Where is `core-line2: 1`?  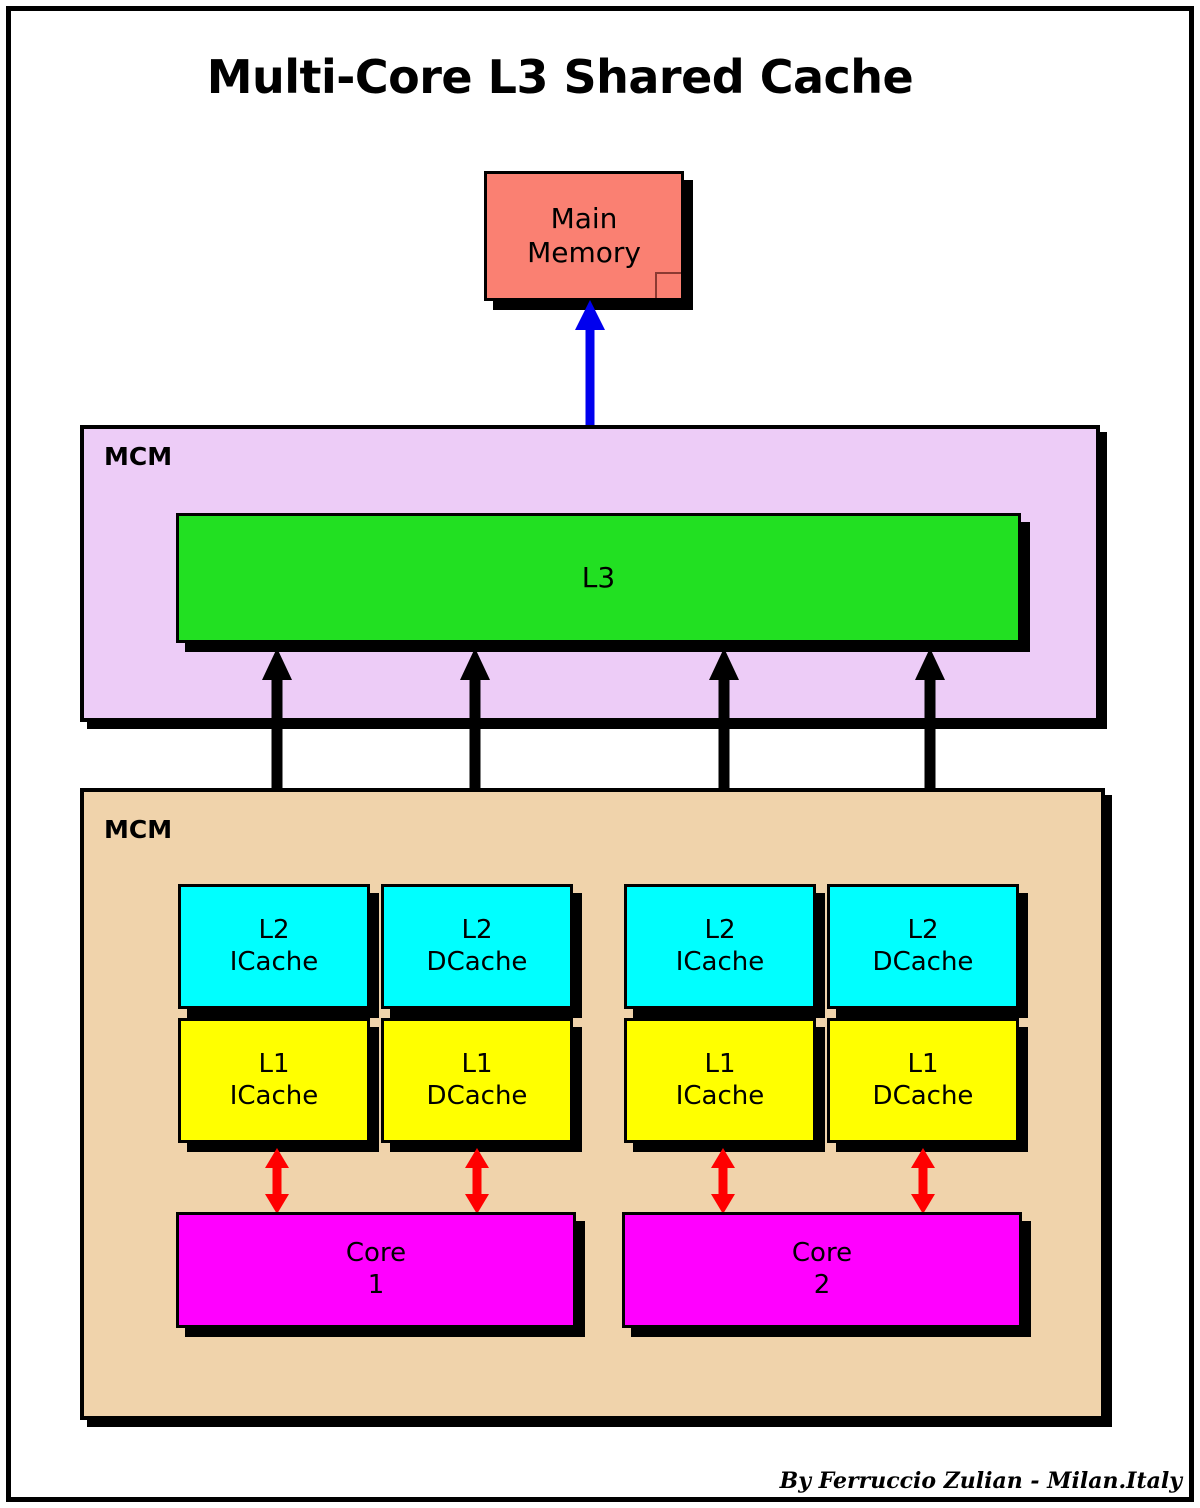 core-line2: 1 is located at coordinates (376, 1285).